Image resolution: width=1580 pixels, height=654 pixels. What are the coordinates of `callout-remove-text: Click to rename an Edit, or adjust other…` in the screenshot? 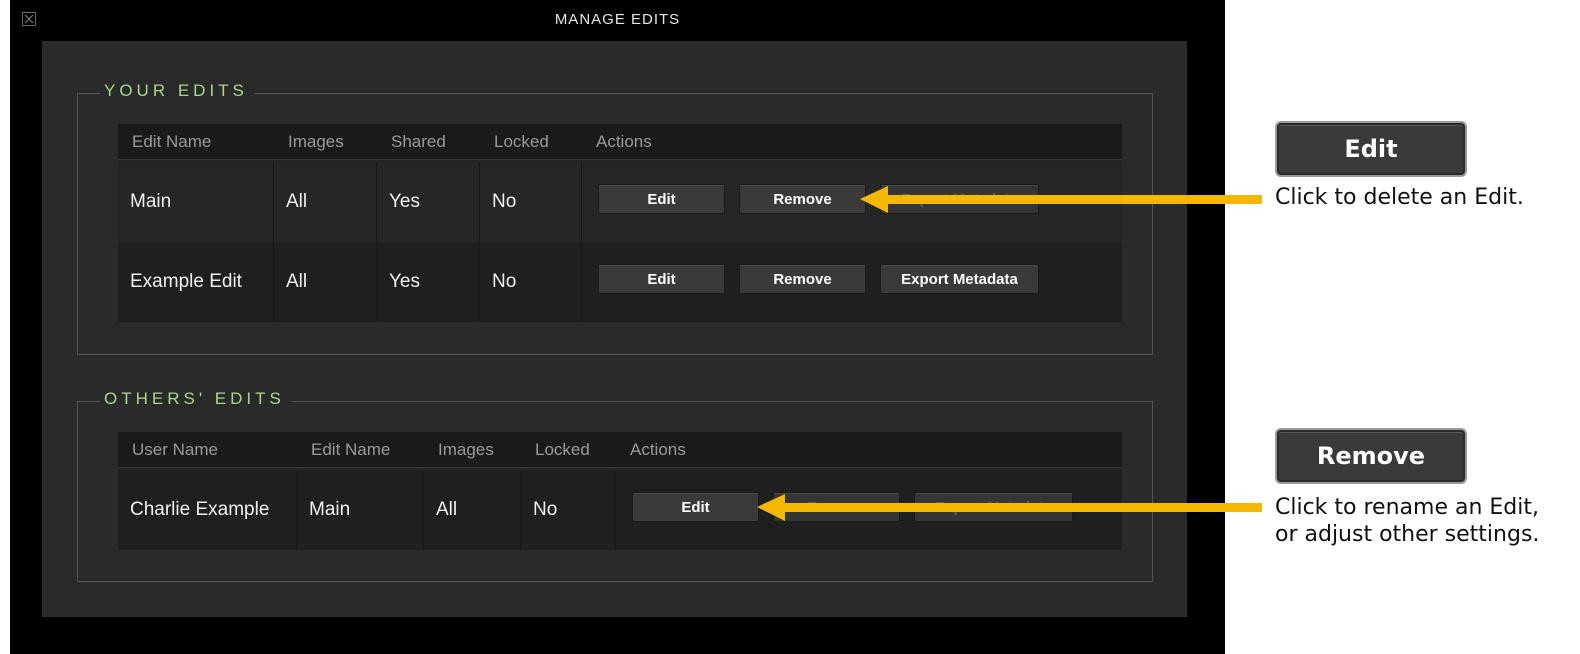 It's located at (1407, 521).